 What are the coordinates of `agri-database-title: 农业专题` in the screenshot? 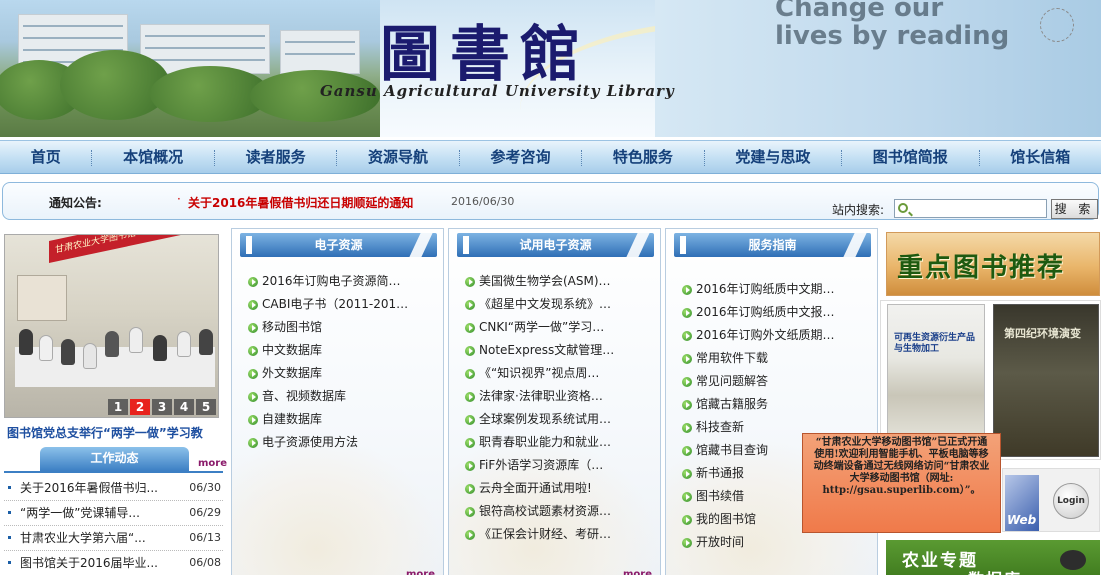 It's located at (940, 561).